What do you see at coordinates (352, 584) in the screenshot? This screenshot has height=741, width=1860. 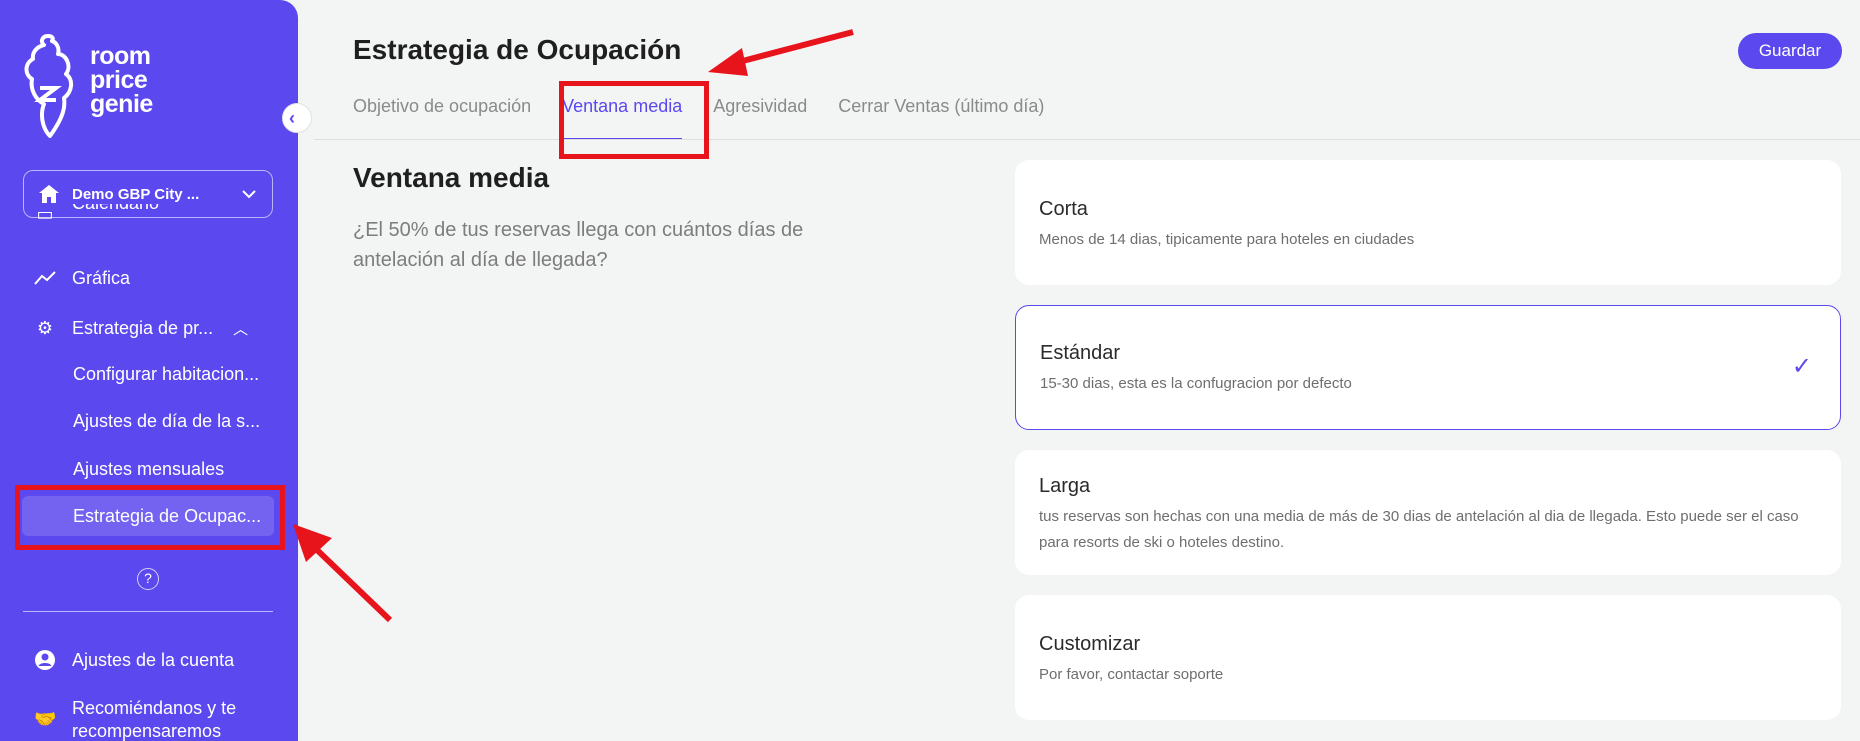 I see `annotation-arrow-sidebar` at bounding box center [352, 584].